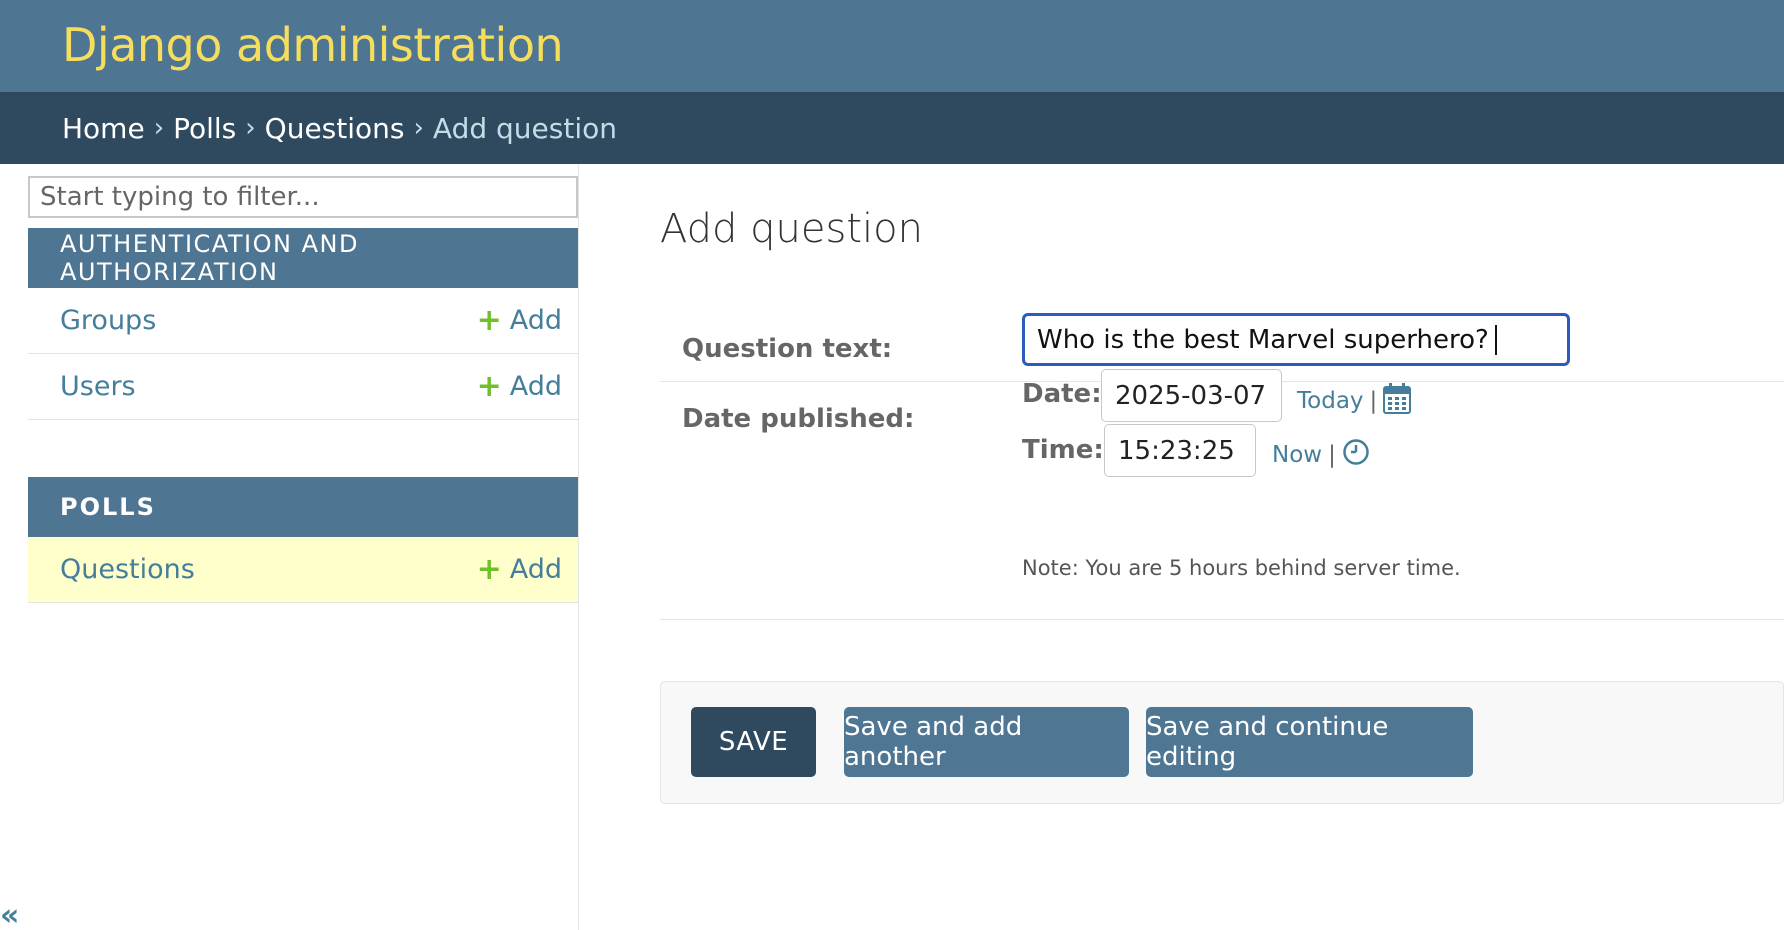 This screenshot has height=930, width=1784. I want to click on add-groups-link: + Add, so click(519, 320).